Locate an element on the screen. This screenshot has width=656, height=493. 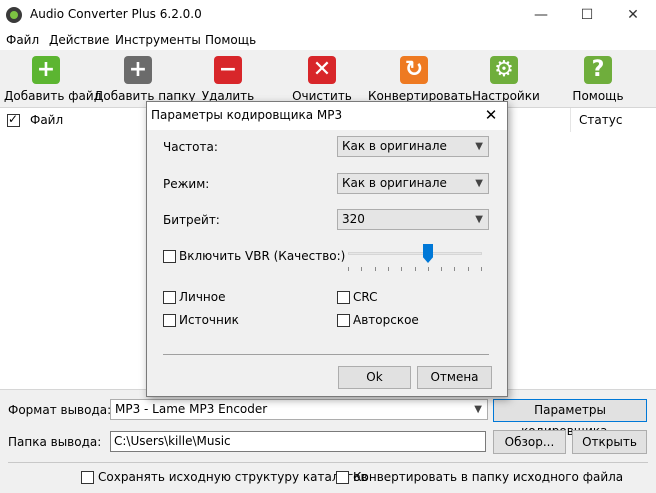
convert-icon: ↻ is located at coordinates (414, 70).